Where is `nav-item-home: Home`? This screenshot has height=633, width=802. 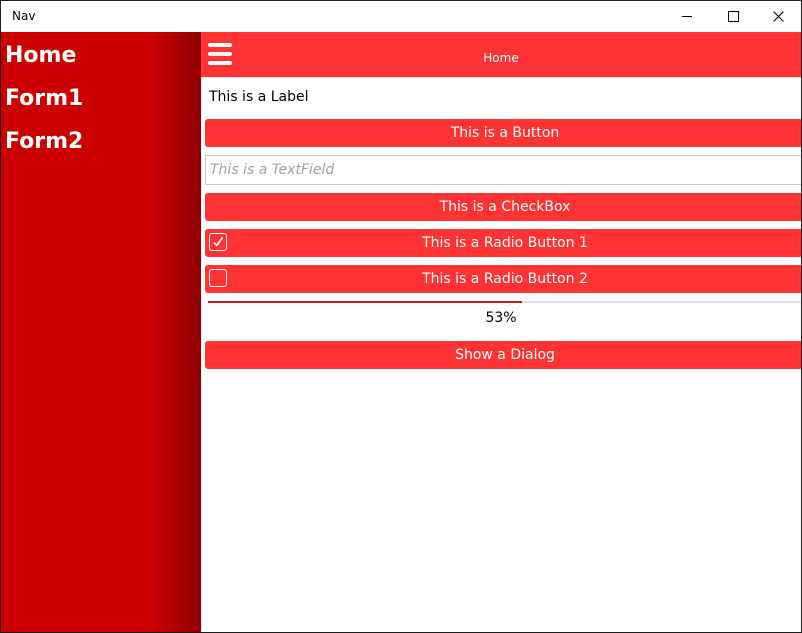
nav-item-home: Home is located at coordinates (40, 55).